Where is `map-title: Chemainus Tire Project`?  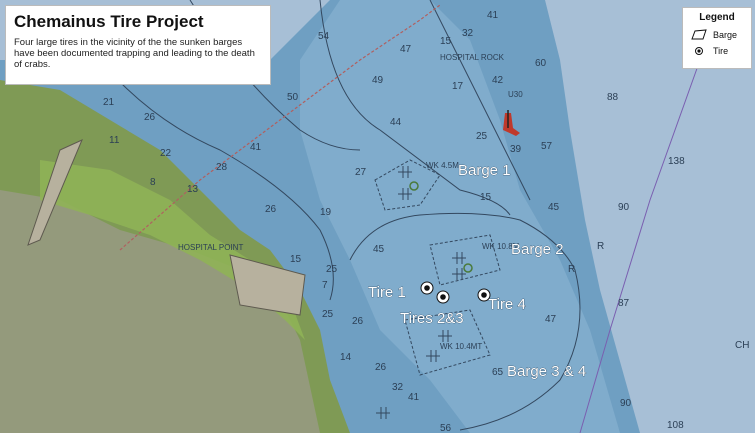 map-title: Chemainus Tire Project is located at coordinates (109, 21).